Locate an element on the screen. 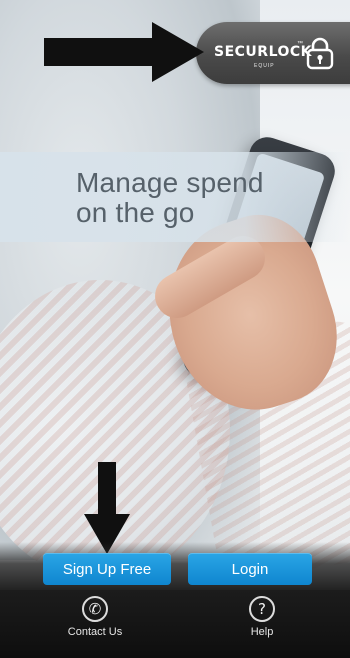 The height and width of the screenshot is (658, 350). headline-line-1: Manage spend is located at coordinates (170, 182).